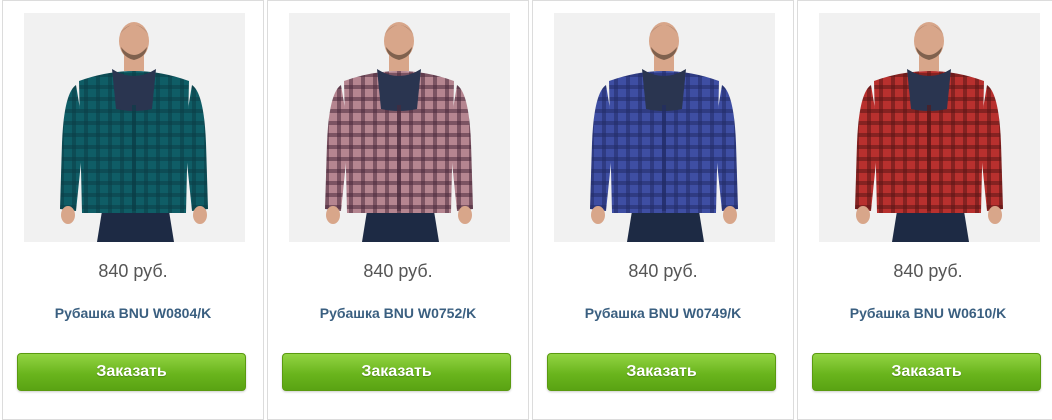 This screenshot has width=1052, height=420. Describe the element at coordinates (133, 313) in the screenshot. I see `product-title-link: Рубашка BNU W0804/K` at that location.